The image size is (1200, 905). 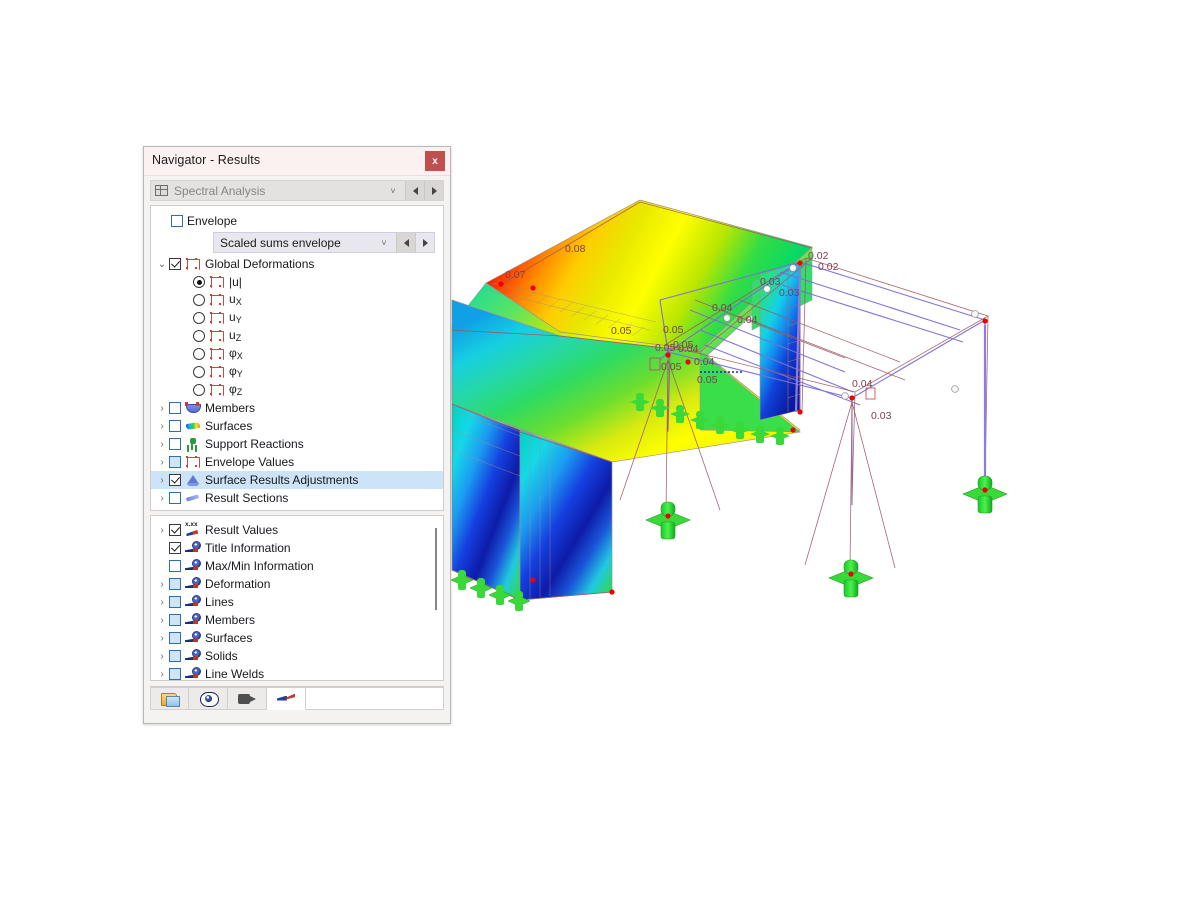 What do you see at coordinates (436, 569) in the screenshot?
I see `scrollbar-thumb` at bounding box center [436, 569].